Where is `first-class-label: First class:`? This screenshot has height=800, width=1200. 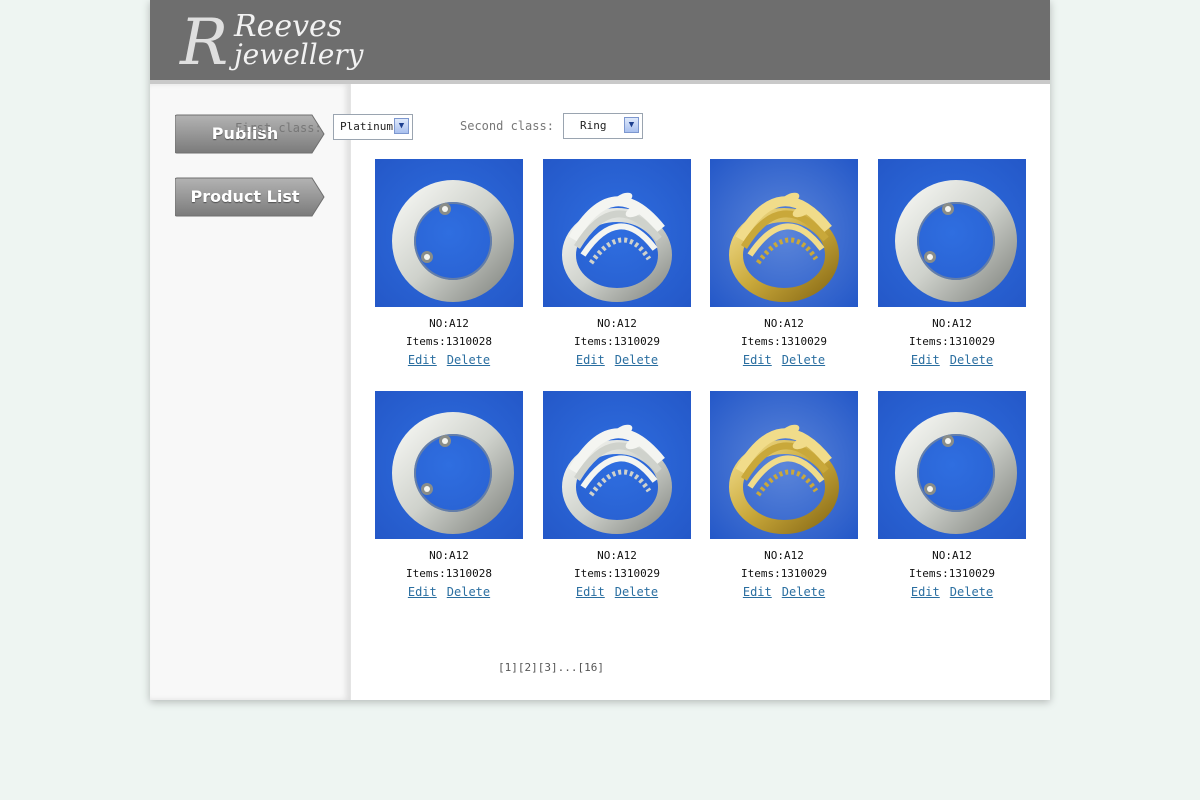
first-class-label: First class: is located at coordinates (278, 128).